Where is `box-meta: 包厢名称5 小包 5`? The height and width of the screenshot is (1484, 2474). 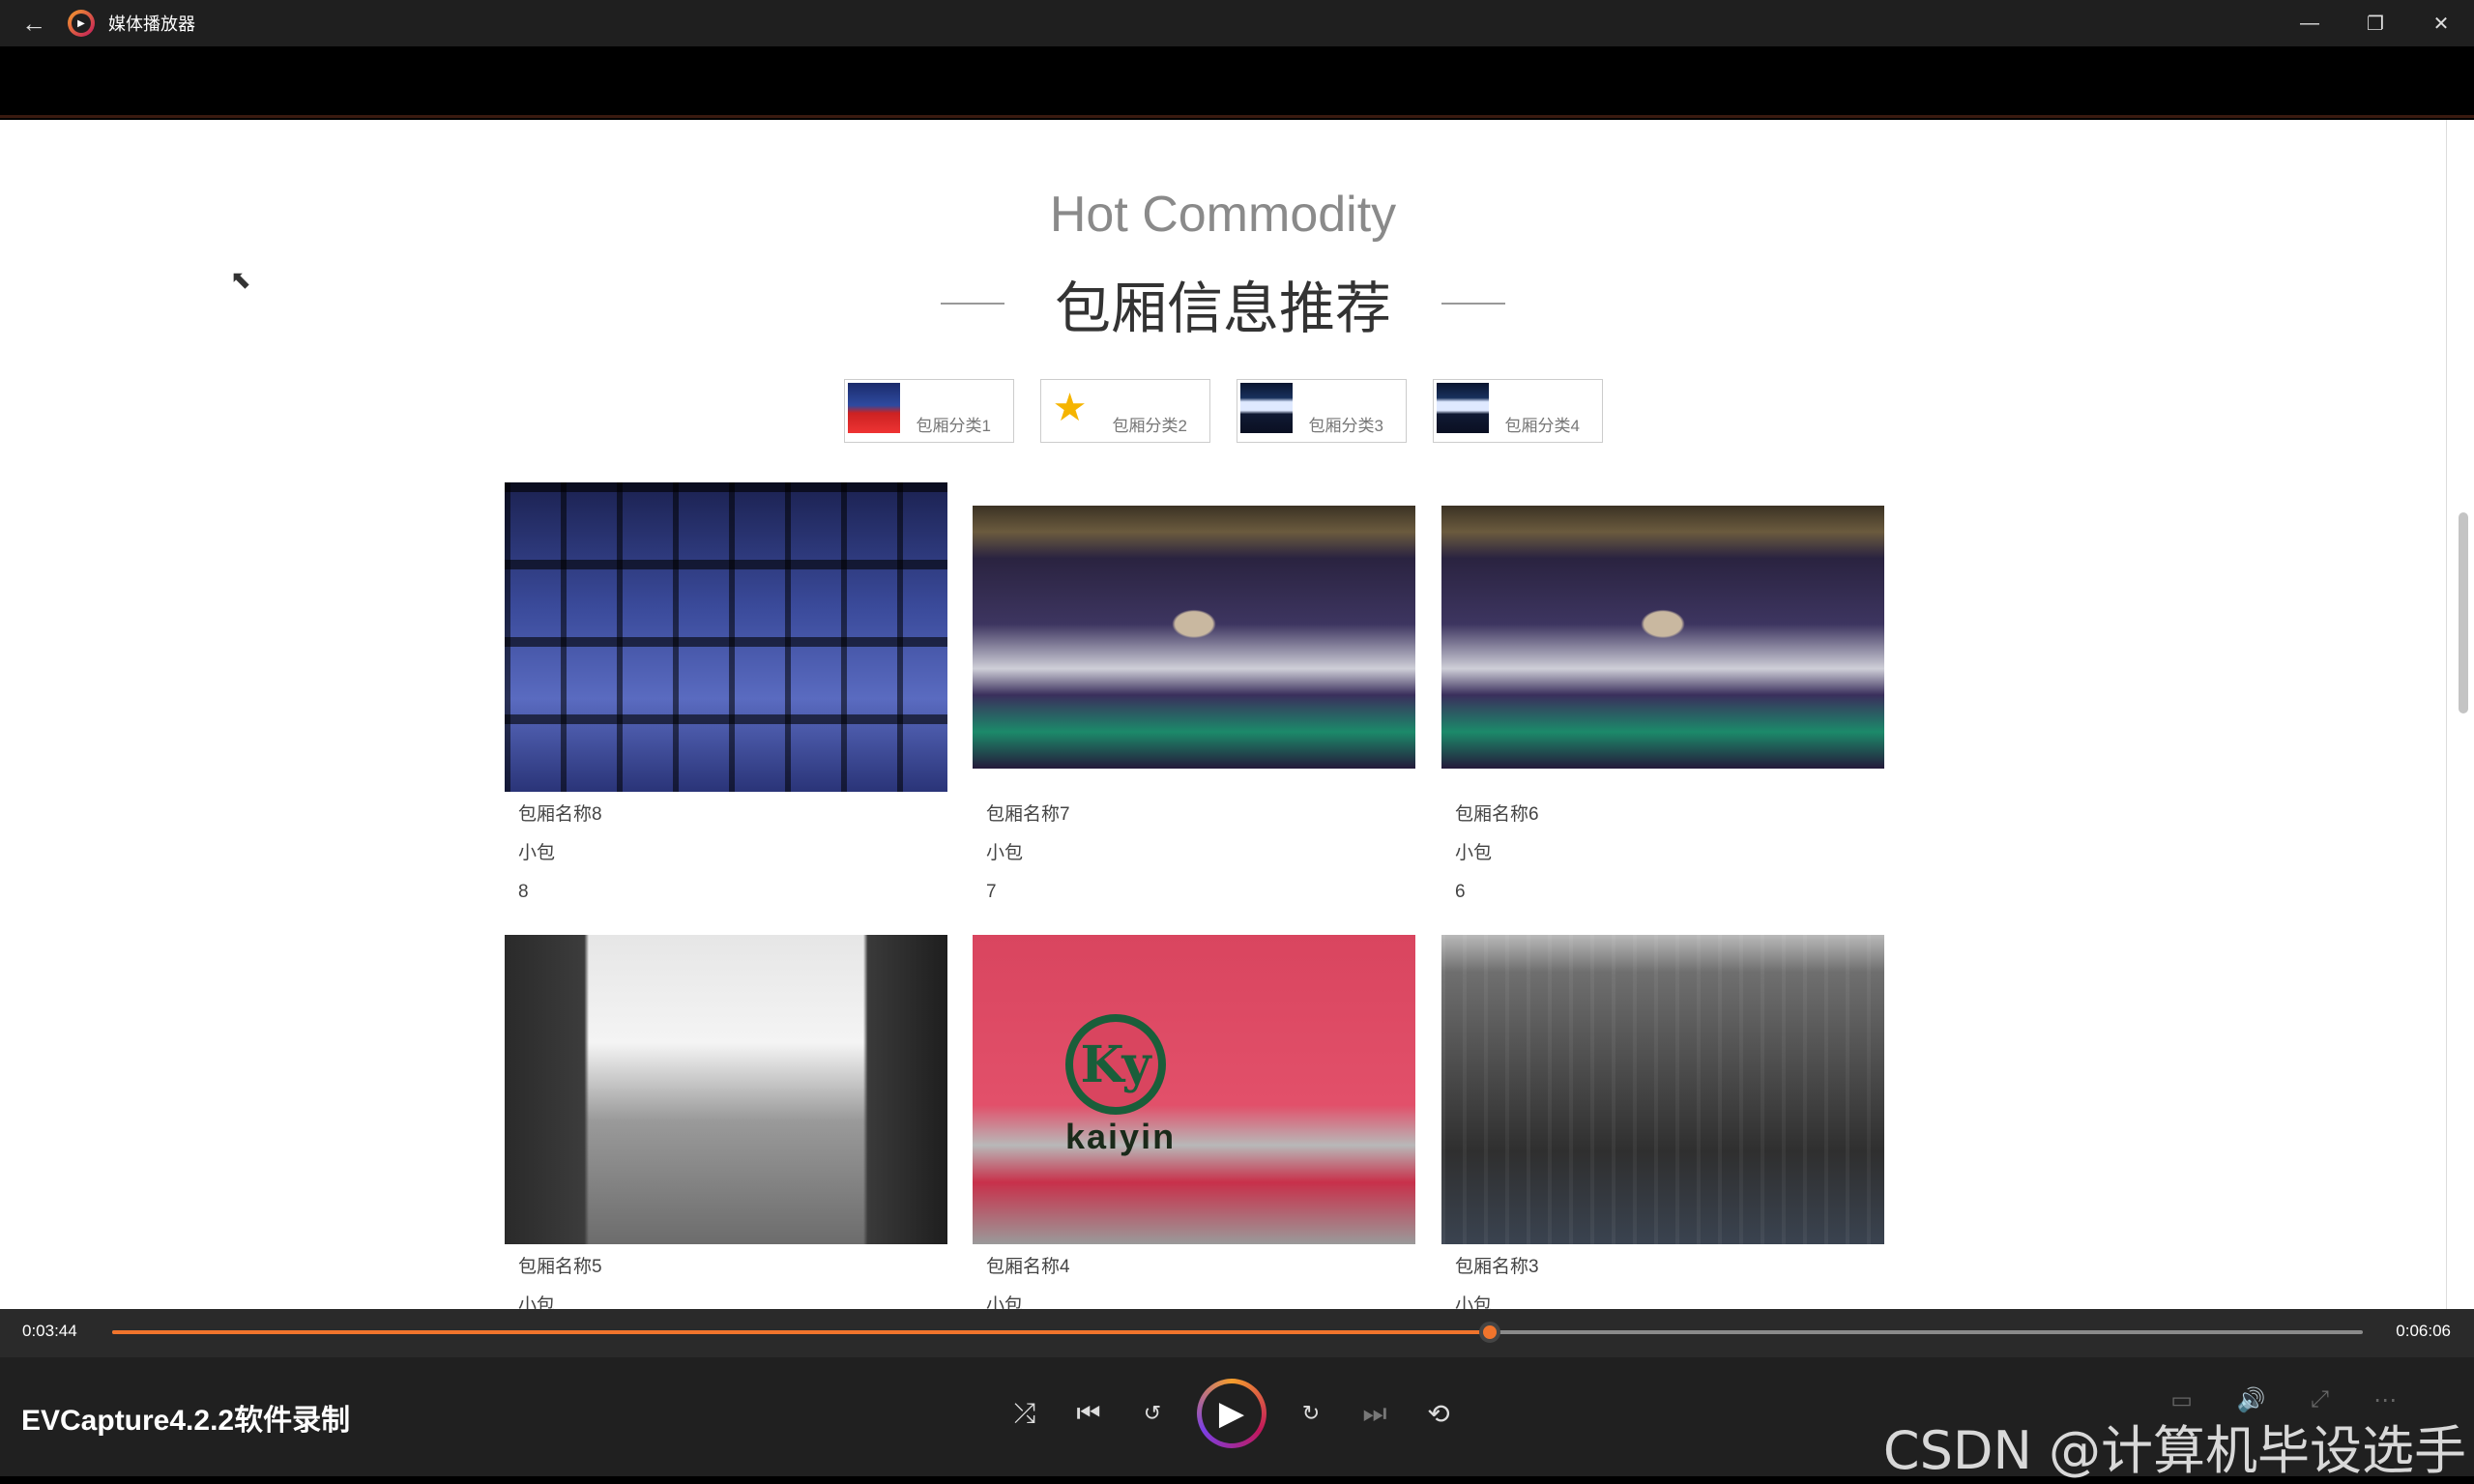
box-meta: 包厢名称5 小包 5 is located at coordinates (726, 1278).